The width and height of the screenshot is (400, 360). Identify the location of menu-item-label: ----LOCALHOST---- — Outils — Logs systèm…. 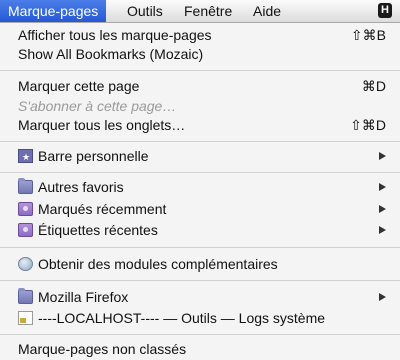
(182, 318).